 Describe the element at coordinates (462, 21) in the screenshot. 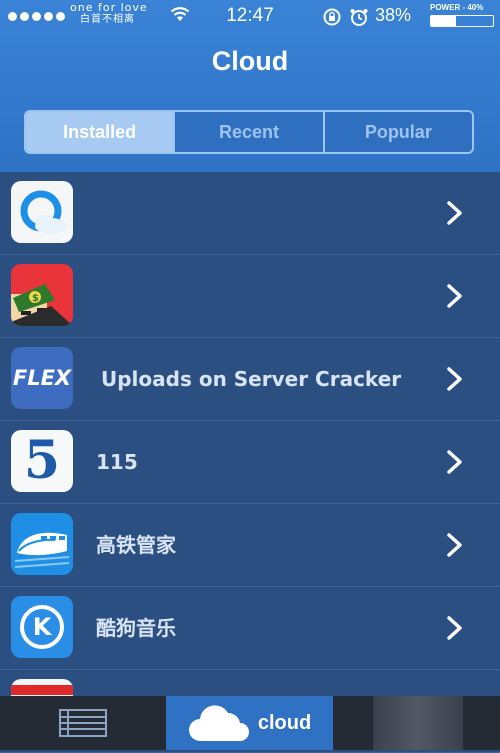

I see `battery-bar` at that location.